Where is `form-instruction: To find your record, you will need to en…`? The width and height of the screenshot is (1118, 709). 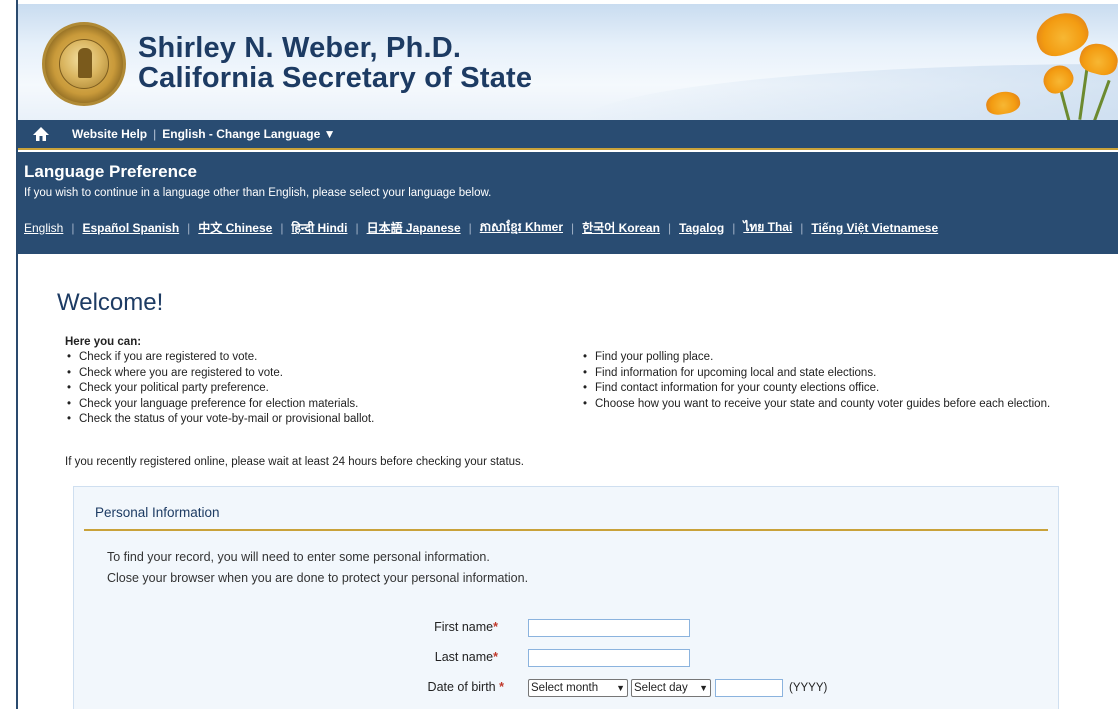
form-instruction: To find your record, you will need to en… is located at coordinates (298, 557).